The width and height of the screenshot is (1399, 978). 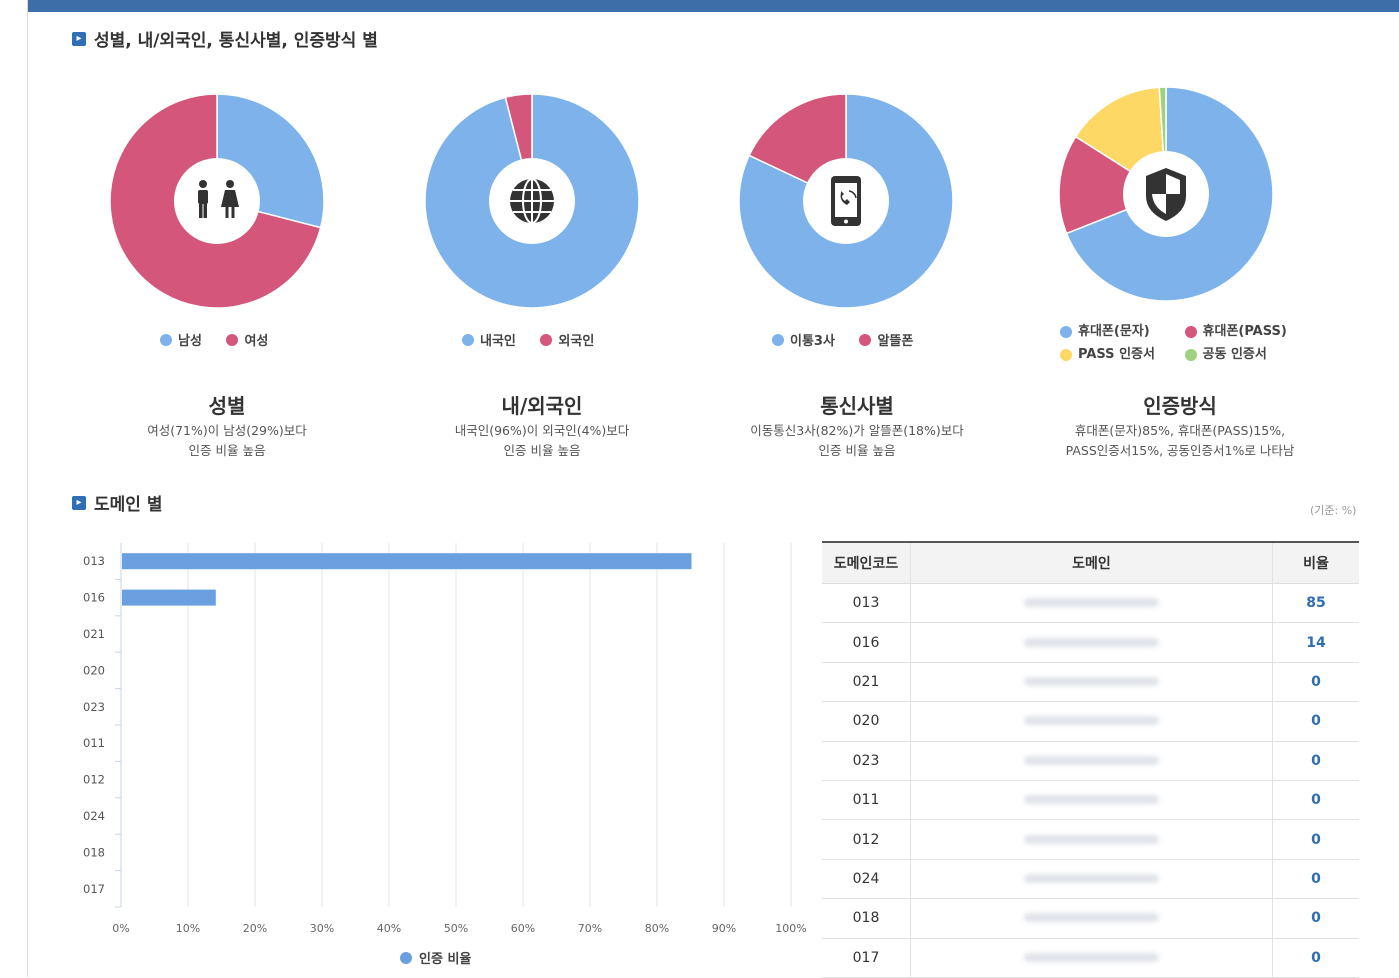 What do you see at coordinates (857, 441) in the screenshot?
I see `pie-description: 이동통신3사(82%)가 알뜰폰(18%)보다 인증 비율 높음` at bounding box center [857, 441].